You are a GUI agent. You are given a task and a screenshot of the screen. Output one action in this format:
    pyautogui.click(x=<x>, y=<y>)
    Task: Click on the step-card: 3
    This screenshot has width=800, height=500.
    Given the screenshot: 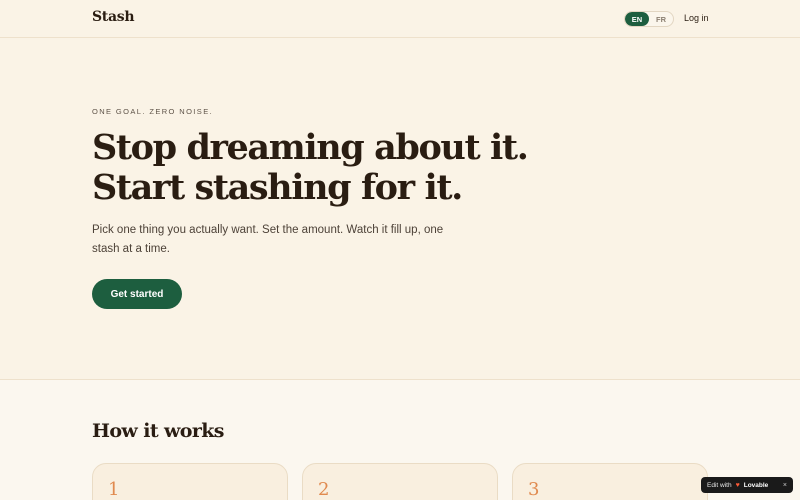 What is the action you would take?
    pyautogui.click(x=610, y=481)
    